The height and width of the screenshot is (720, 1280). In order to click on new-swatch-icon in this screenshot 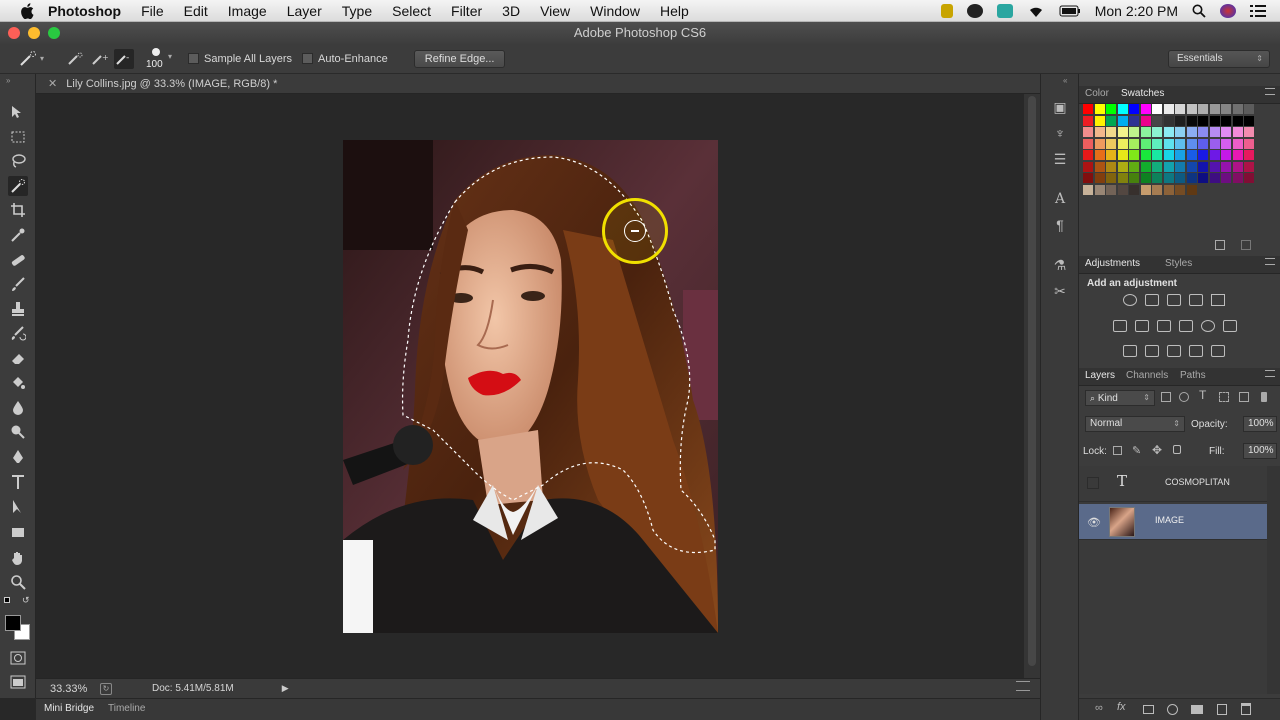, I will do `click(1220, 245)`.